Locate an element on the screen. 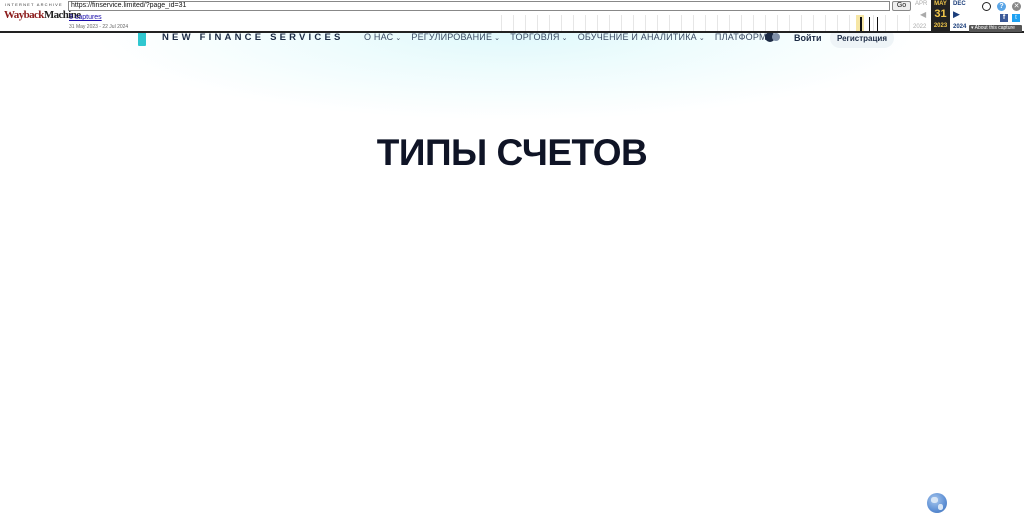 The height and width of the screenshot is (516, 1024). current-capture-date: MAY 31 2023 is located at coordinates (940, 15).